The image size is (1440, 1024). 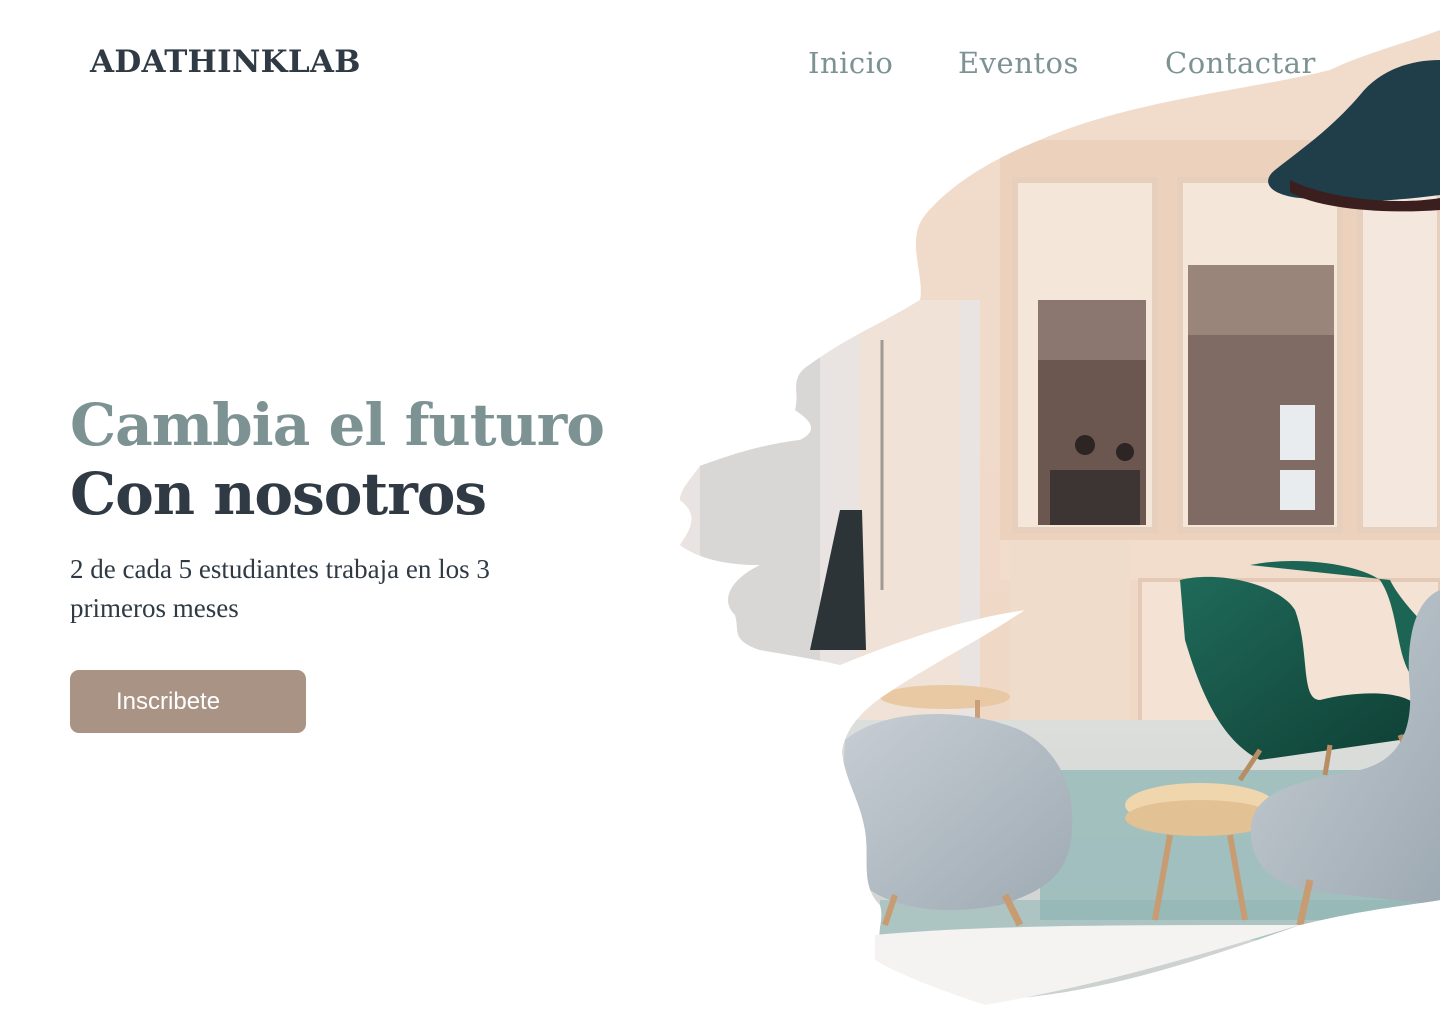 What do you see at coordinates (337, 425) in the screenshot?
I see `hero-headline-line1: Cambia el futuro` at bounding box center [337, 425].